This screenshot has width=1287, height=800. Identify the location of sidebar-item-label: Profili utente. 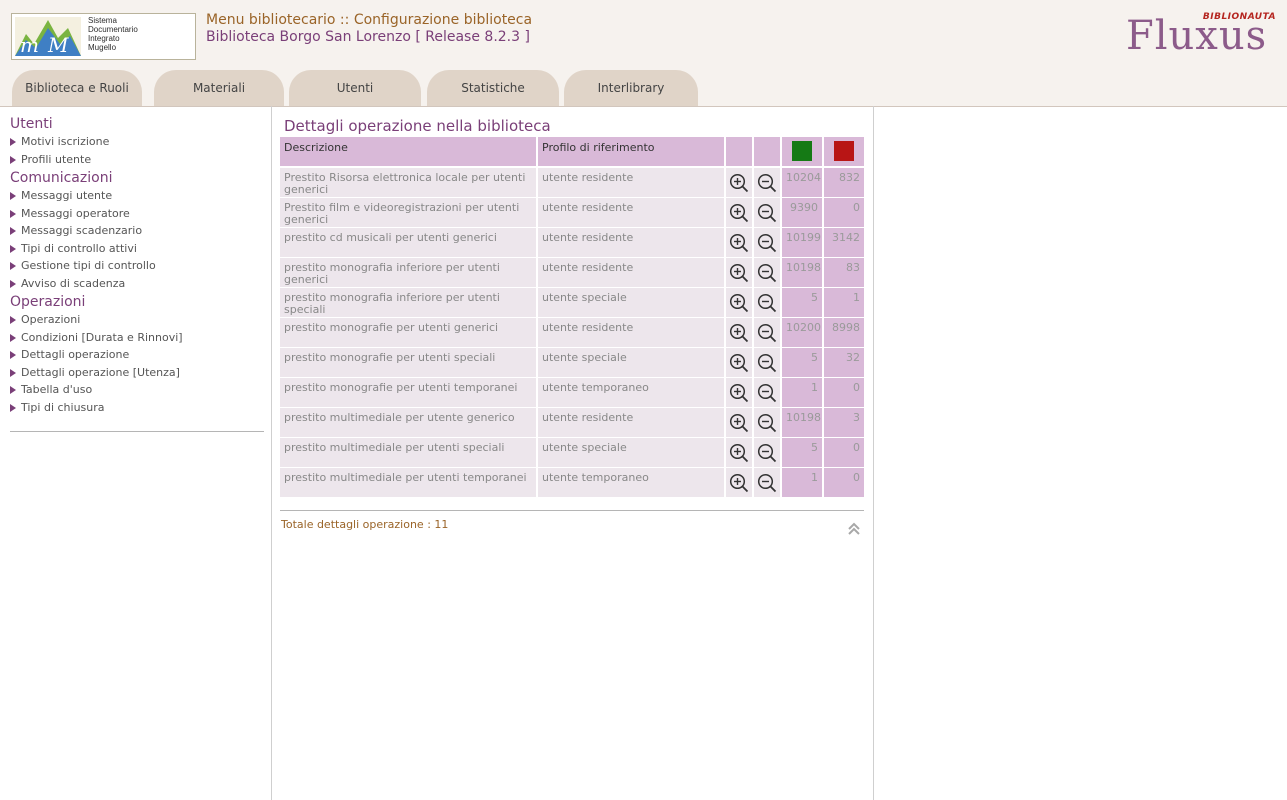
(56, 159).